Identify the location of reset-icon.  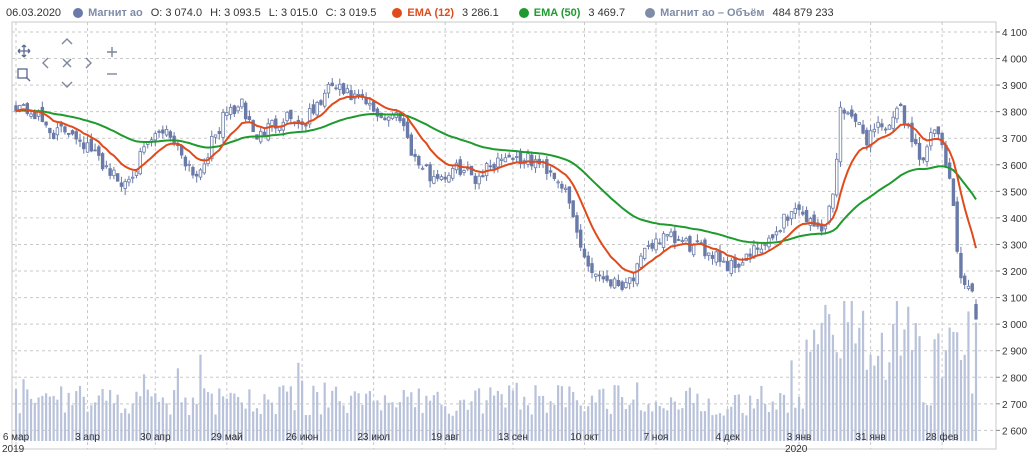
(67, 63).